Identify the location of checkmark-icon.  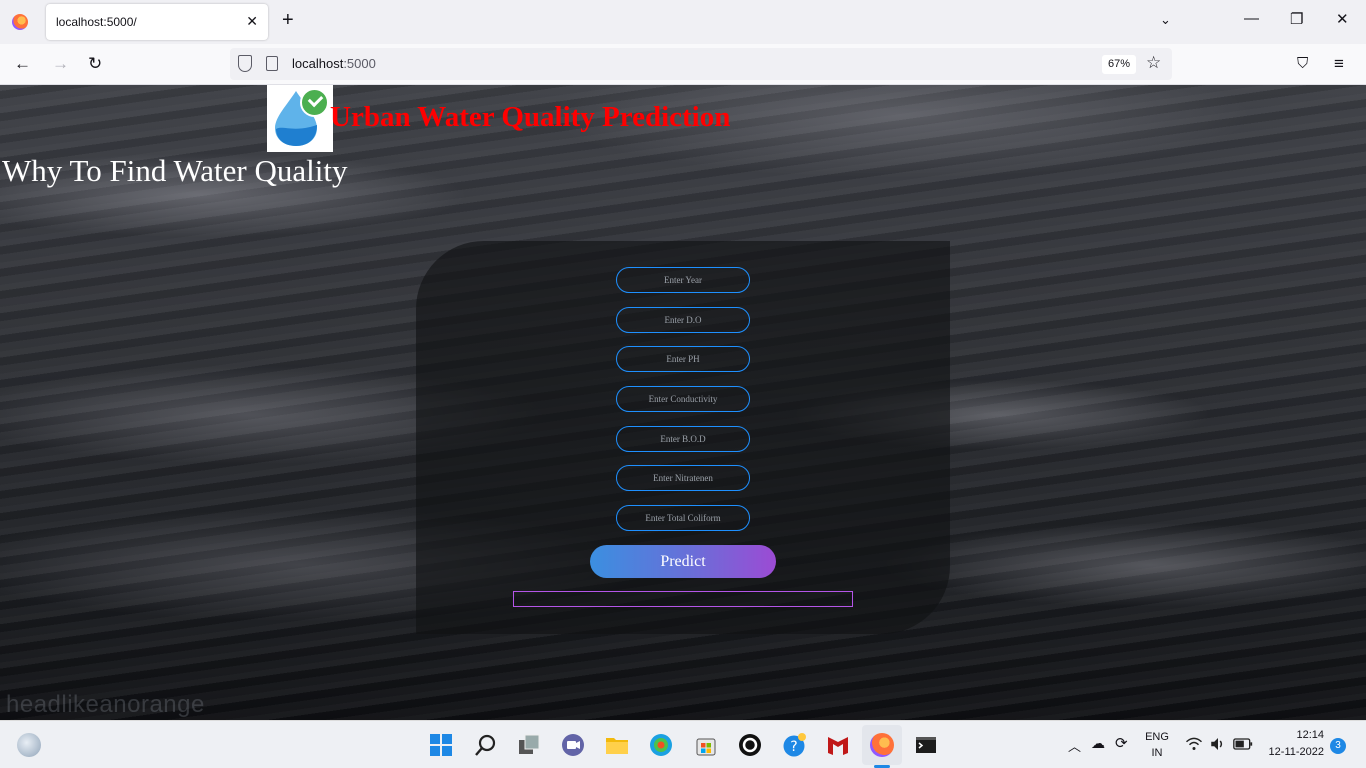
(314, 102).